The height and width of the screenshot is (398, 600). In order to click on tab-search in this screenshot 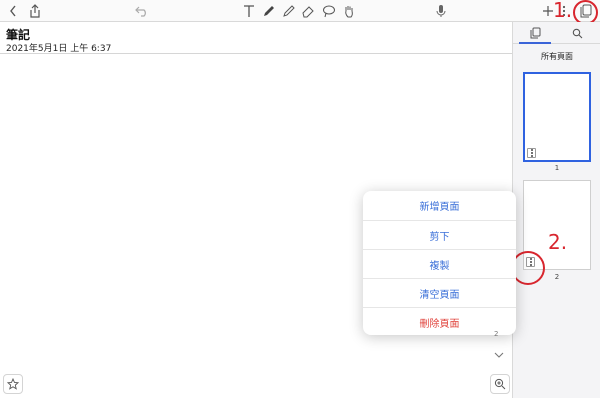, I will do `click(577, 33)`.